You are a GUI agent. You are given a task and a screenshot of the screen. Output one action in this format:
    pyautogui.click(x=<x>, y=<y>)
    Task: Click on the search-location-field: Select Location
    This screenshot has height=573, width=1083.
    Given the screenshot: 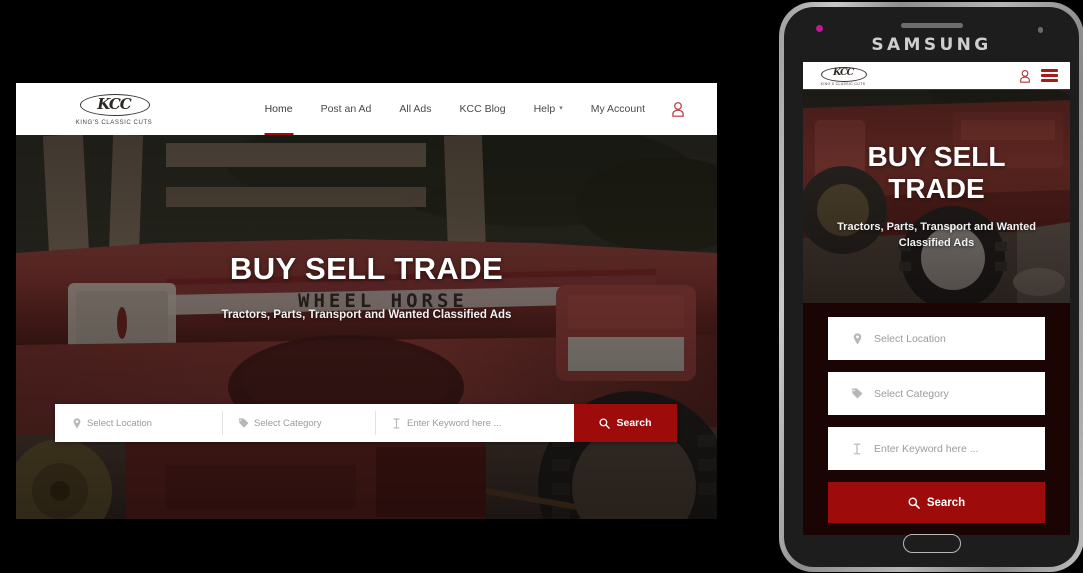 What is the action you would take?
    pyautogui.click(x=138, y=423)
    